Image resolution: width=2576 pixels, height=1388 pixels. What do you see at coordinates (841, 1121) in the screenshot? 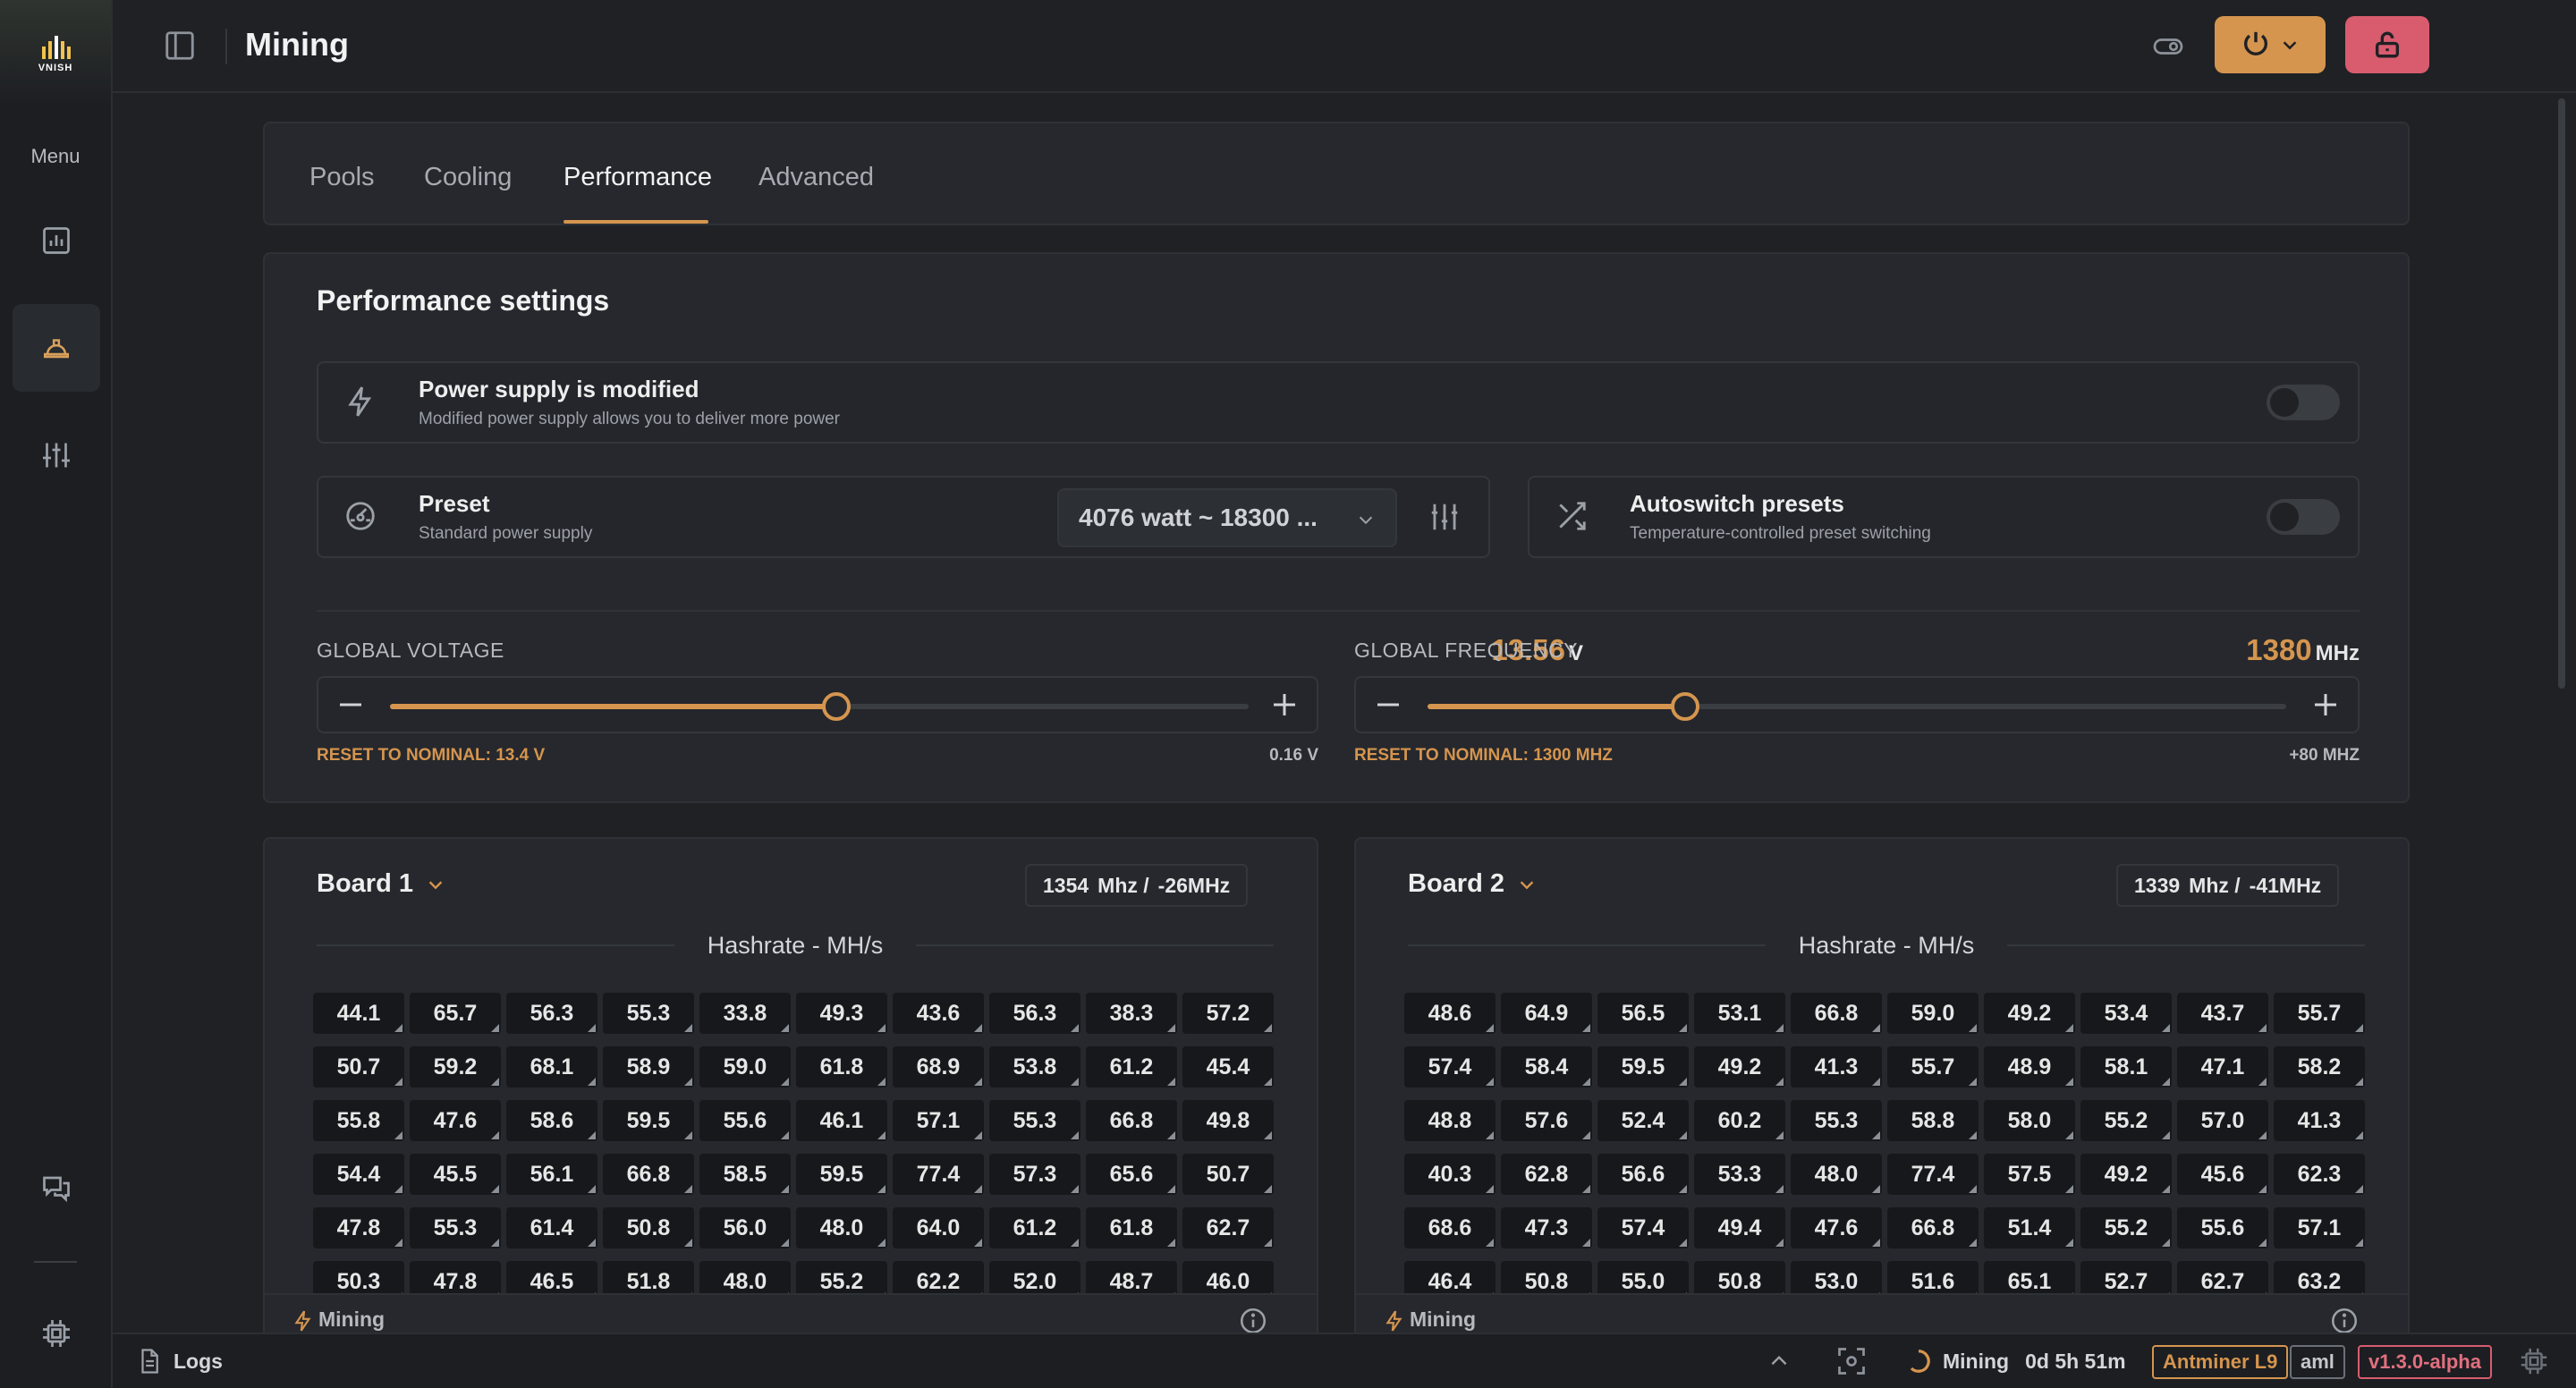
I see `hashrate-chip: 46.1` at bounding box center [841, 1121].